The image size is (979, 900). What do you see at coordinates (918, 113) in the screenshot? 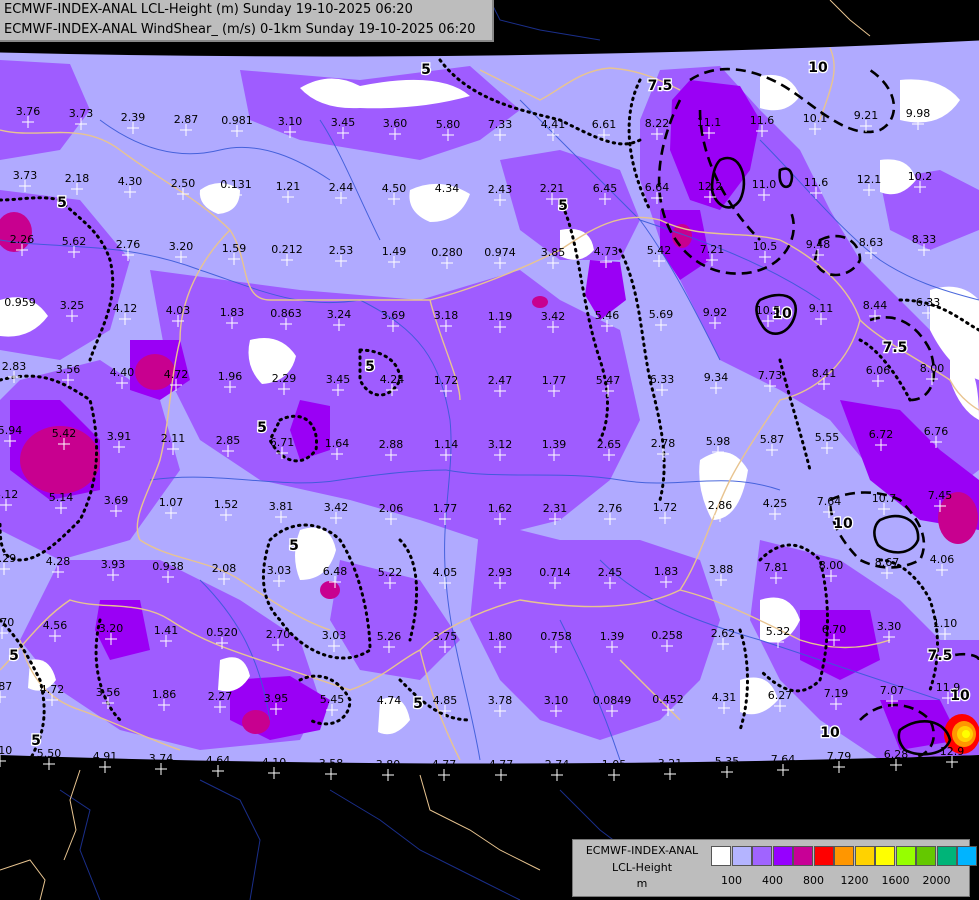
I see `windshear-value-label: 9.98` at bounding box center [918, 113].